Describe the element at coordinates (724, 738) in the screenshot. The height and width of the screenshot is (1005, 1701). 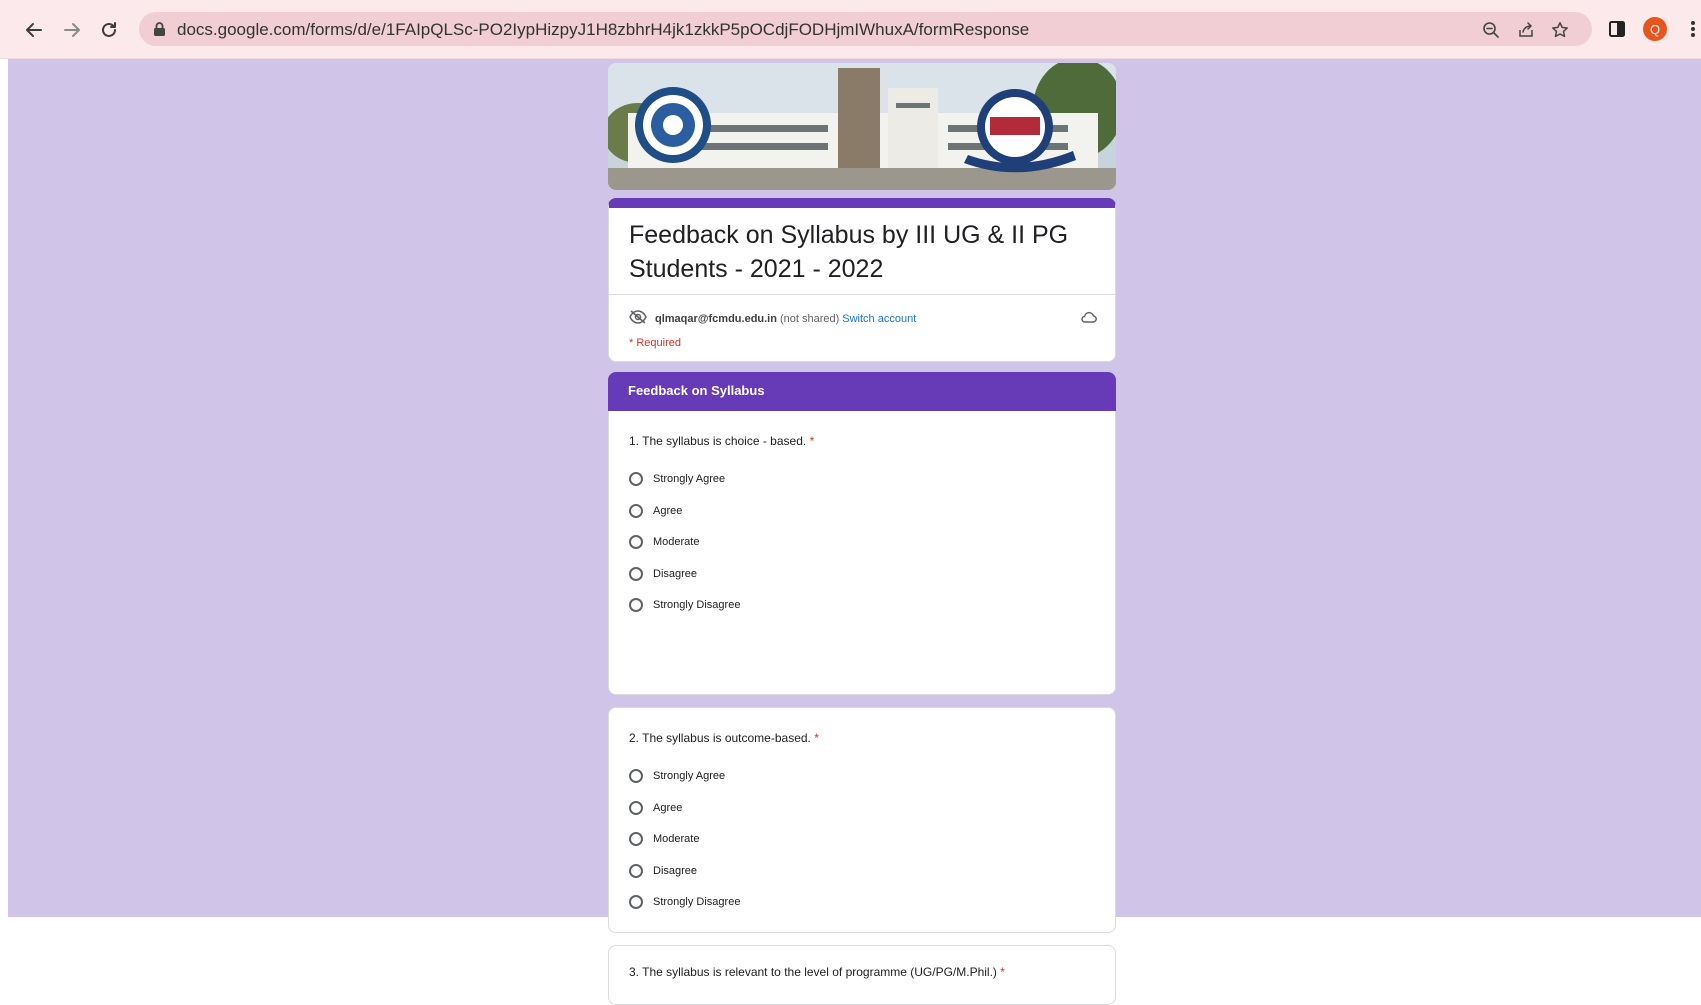
I see `question-text: 2. The syllabus is outcome-based. *` at that location.